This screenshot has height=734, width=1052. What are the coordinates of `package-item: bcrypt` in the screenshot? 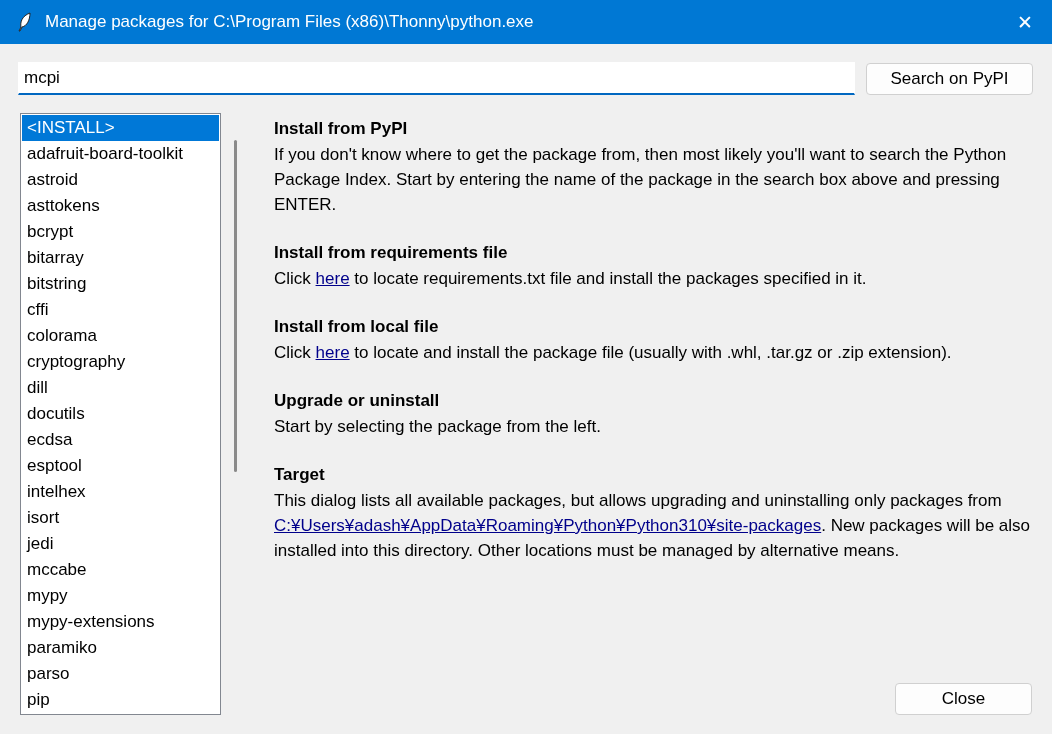 It's located at (120, 232).